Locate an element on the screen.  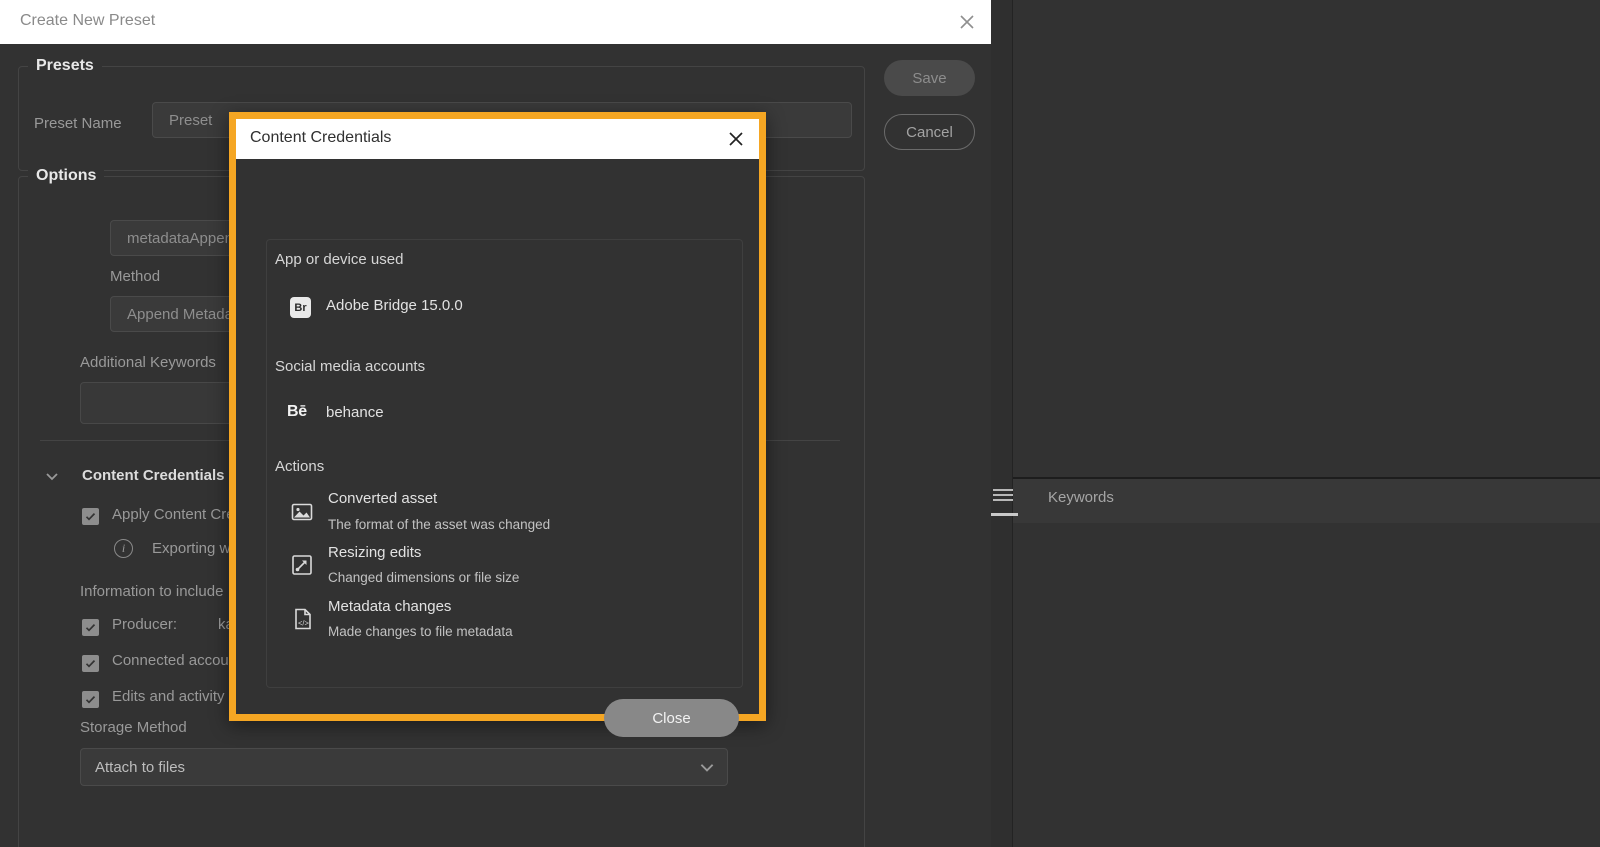
storage-method-chevron-down-icon is located at coordinates (707, 769).